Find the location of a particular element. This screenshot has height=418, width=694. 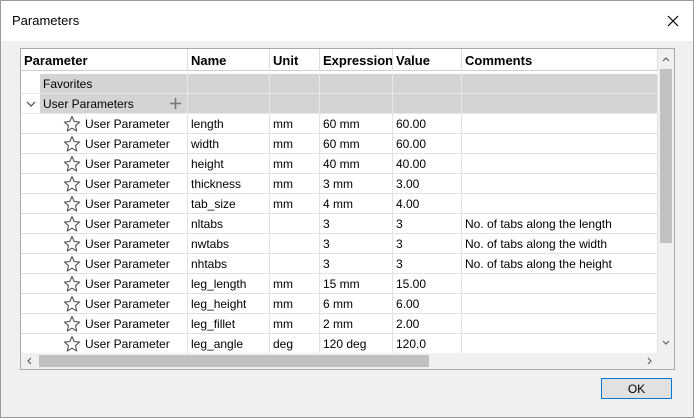

scroll-up-button is located at coordinates (666, 59).